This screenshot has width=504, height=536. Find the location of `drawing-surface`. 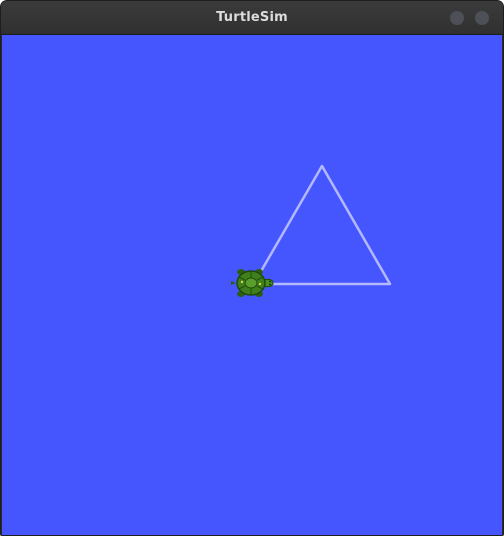

drawing-surface is located at coordinates (311, 230).